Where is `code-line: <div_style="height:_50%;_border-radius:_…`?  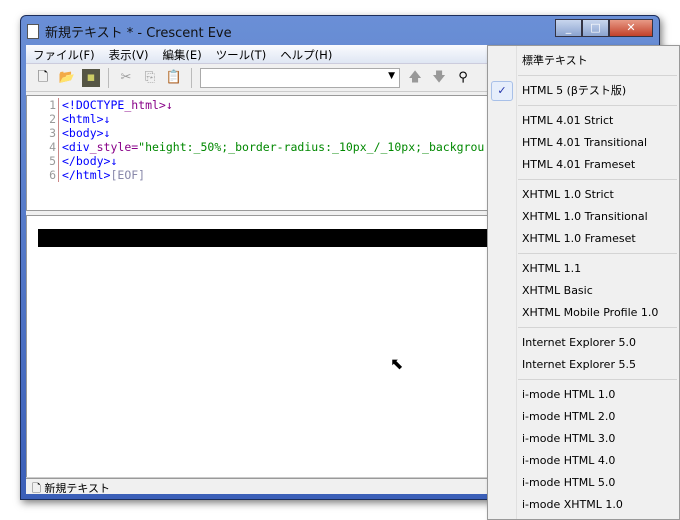
code-line: <div_style="height:_50%;_border-radius:_… is located at coordinates (273, 147).